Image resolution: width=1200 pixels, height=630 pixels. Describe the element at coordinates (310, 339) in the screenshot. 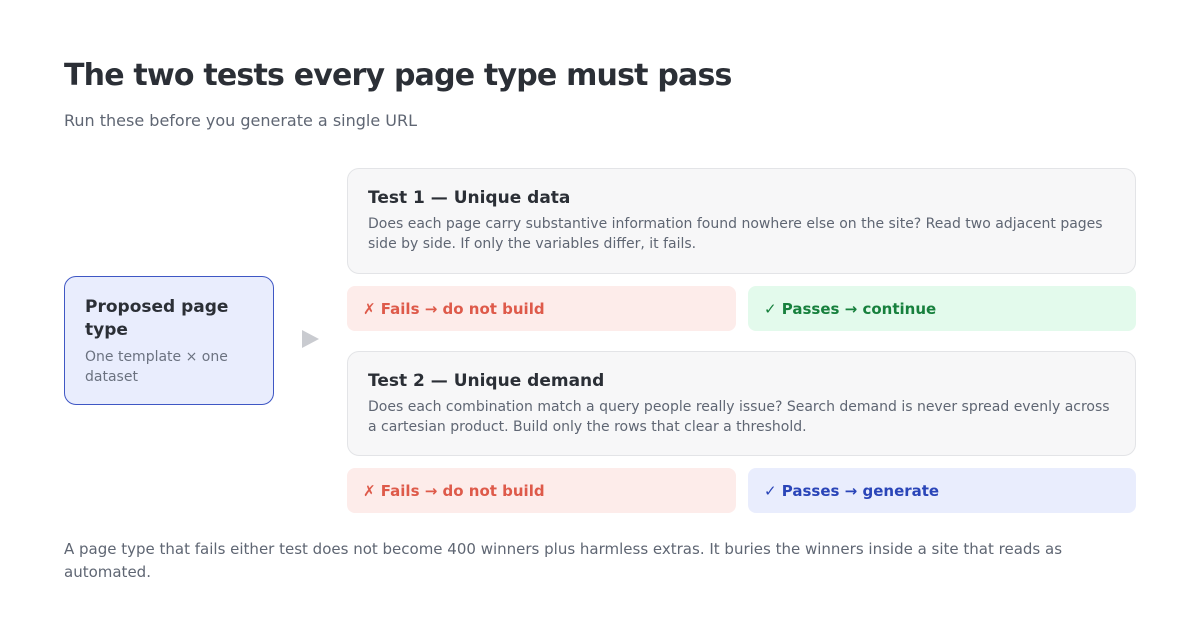

I see `play-triangle-icon` at that location.